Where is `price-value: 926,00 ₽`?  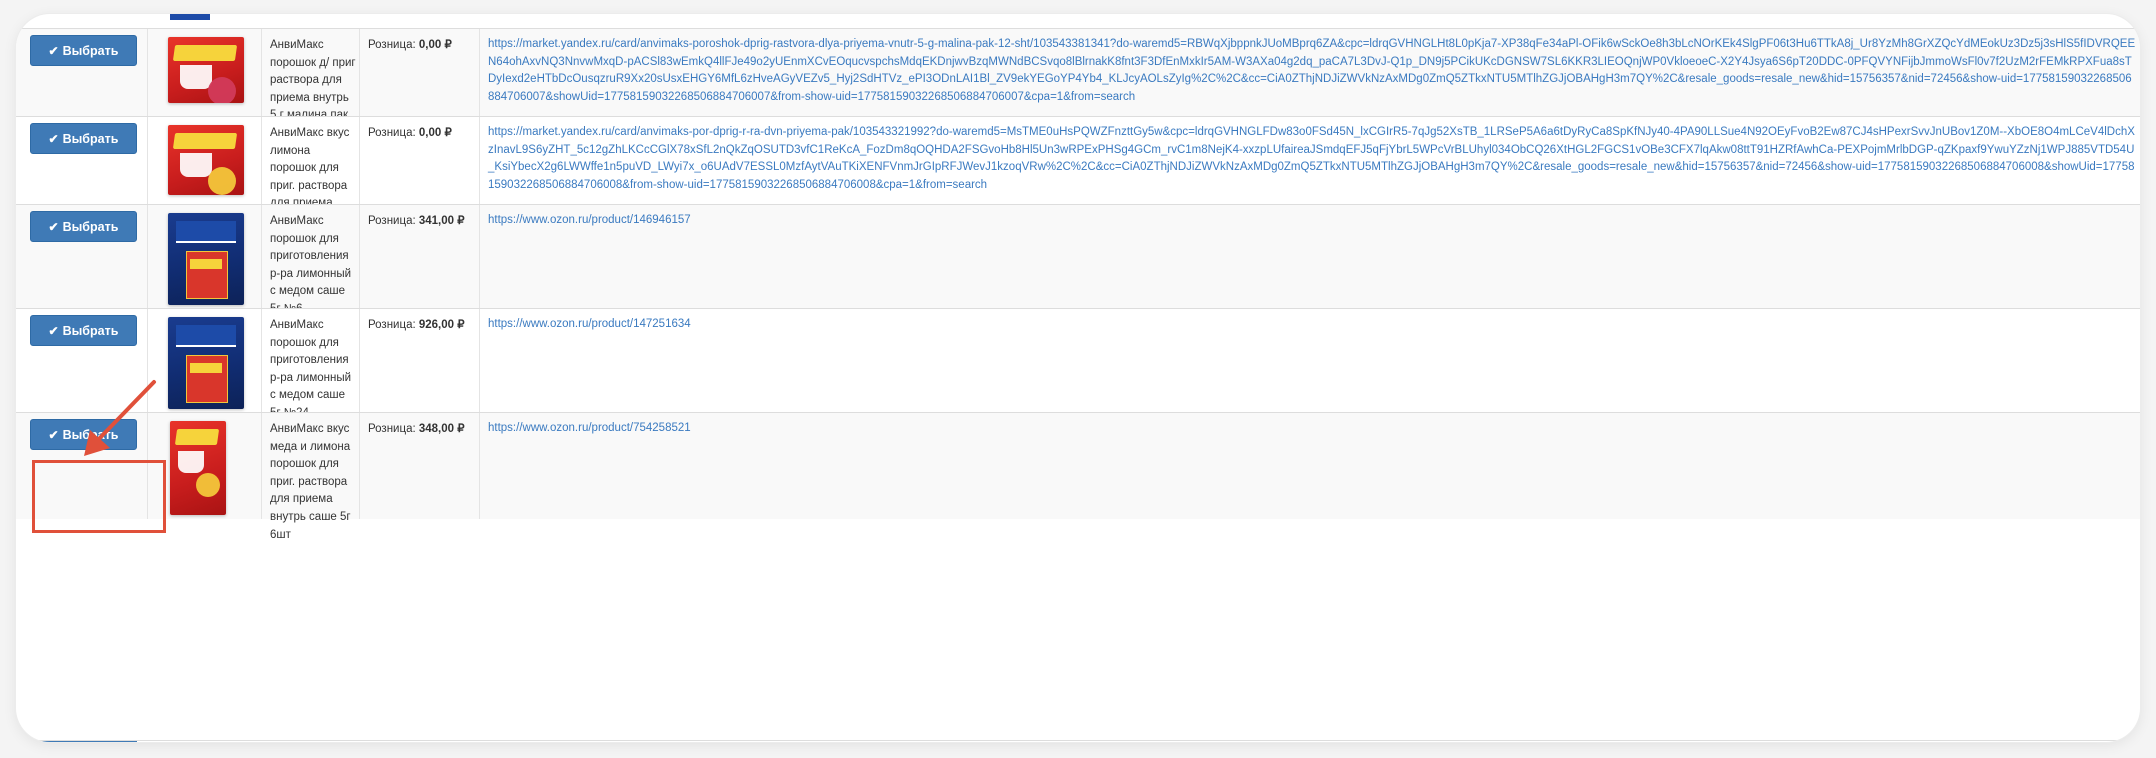 price-value: 926,00 ₽ is located at coordinates (441, 325).